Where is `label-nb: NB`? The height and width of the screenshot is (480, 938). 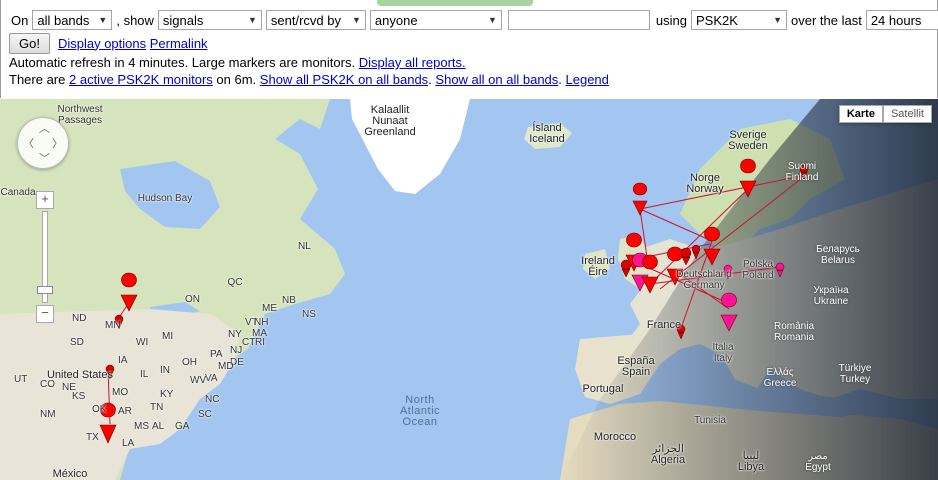 label-nb: NB is located at coordinates (289, 300).